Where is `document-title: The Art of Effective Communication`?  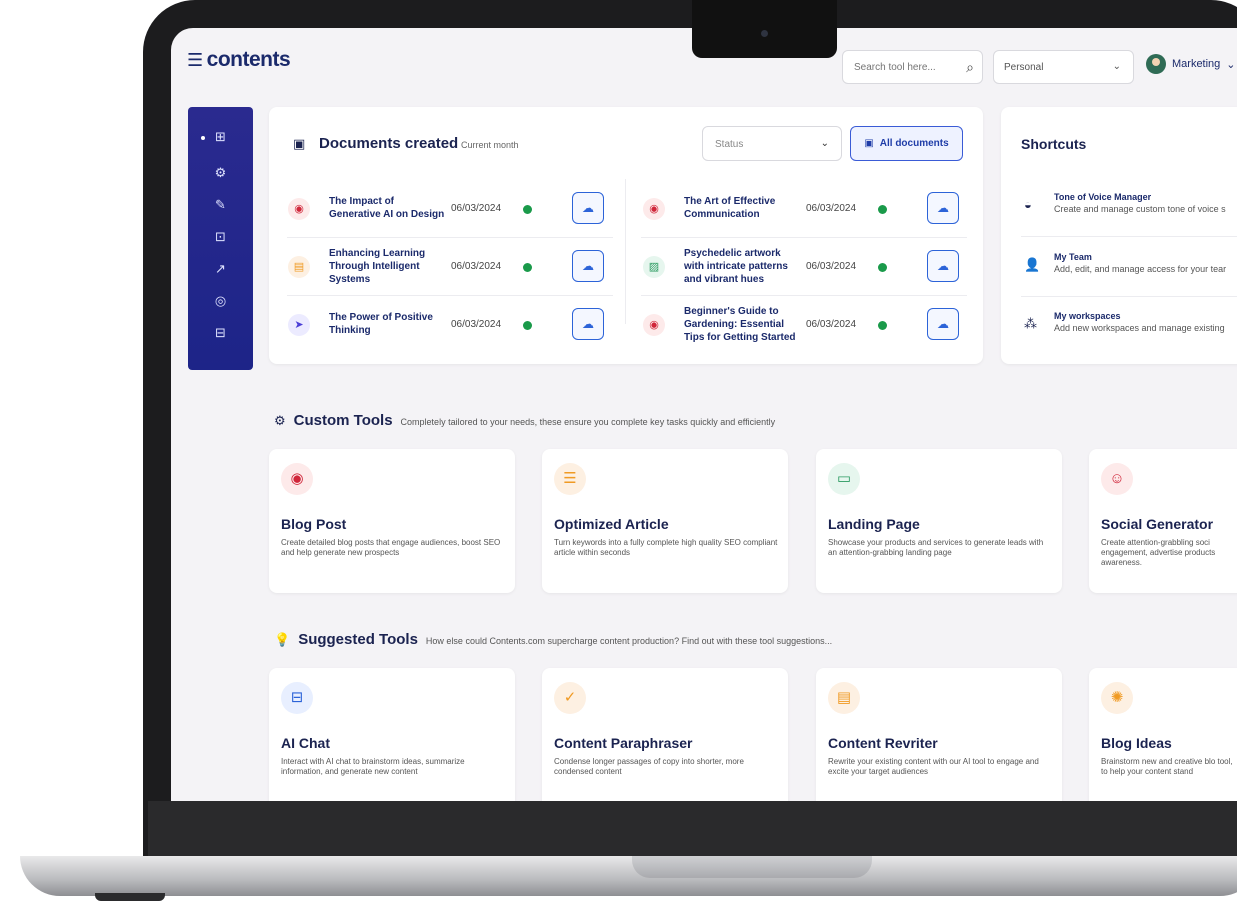 document-title: The Art of Effective Communication is located at coordinates (743, 208).